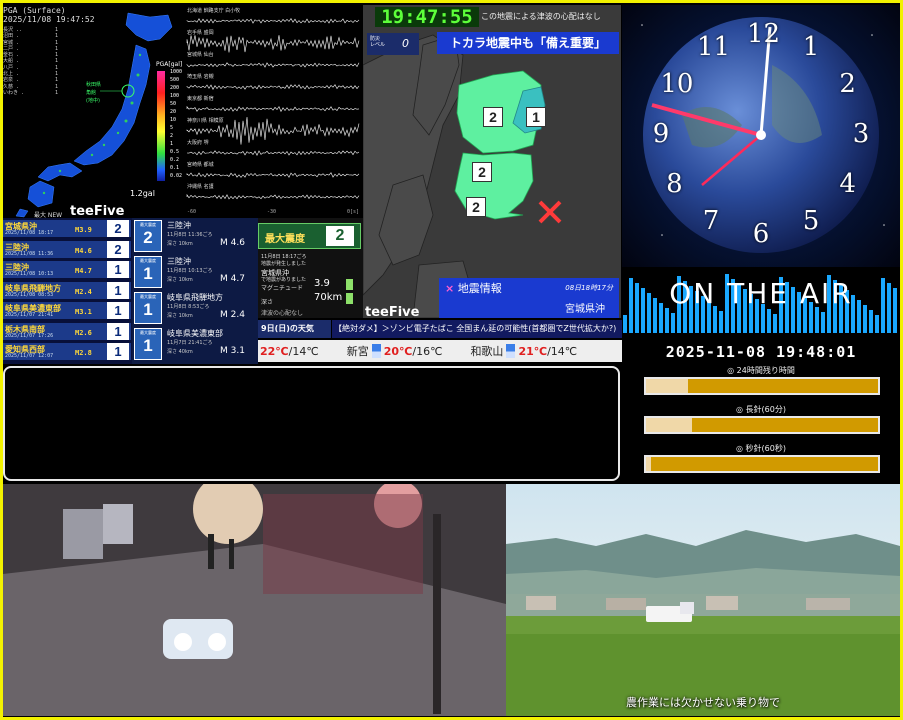 Image resolution: width=903 pixels, height=720 pixels. What do you see at coordinates (29, 295) in the screenshot?
I see `quake-datetime: 2025/11/08 08:53` at bounding box center [29, 295].